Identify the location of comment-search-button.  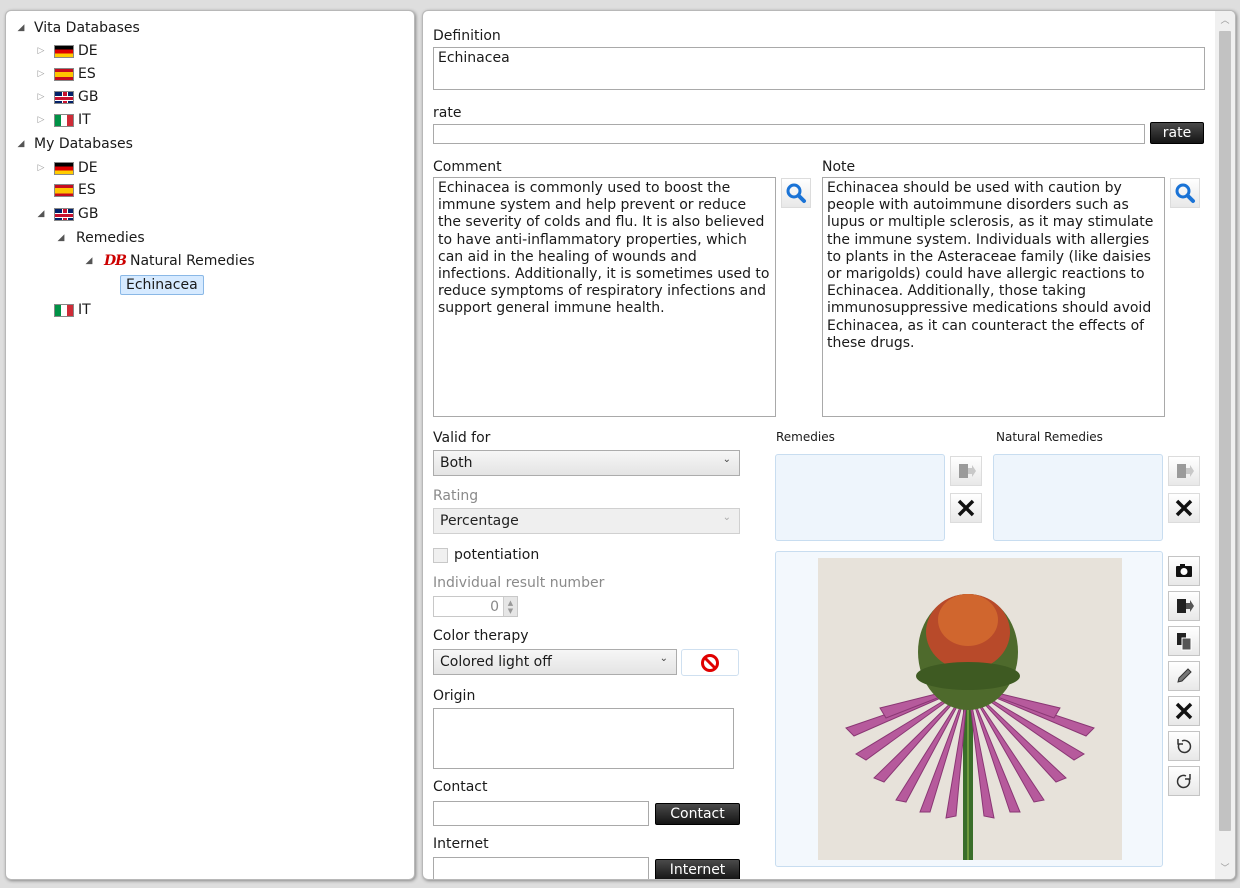
(796, 193).